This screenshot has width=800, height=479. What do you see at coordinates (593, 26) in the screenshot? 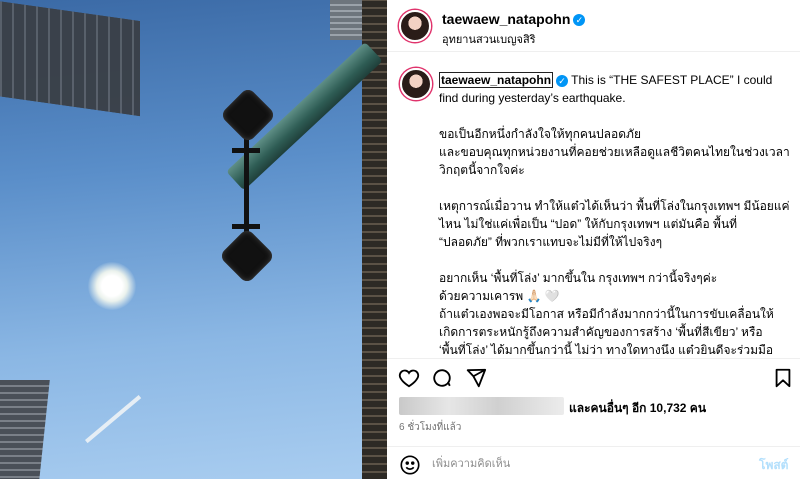
I see `post-header: taewaew_natapohn ✓ อุทยานสวนเบญจสิริ` at bounding box center [593, 26].